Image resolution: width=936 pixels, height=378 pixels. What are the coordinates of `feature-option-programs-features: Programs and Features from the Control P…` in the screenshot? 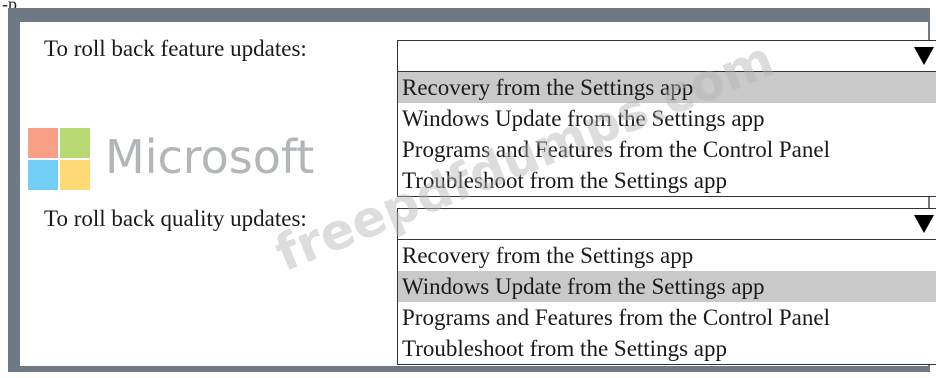 It's located at (667, 149).